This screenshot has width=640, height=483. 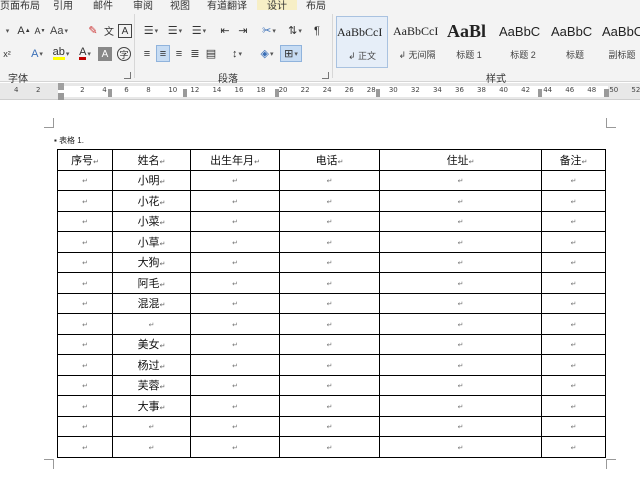 What do you see at coordinates (267, 53) in the screenshot?
I see `shading-icon: ◈ ▾` at bounding box center [267, 53].